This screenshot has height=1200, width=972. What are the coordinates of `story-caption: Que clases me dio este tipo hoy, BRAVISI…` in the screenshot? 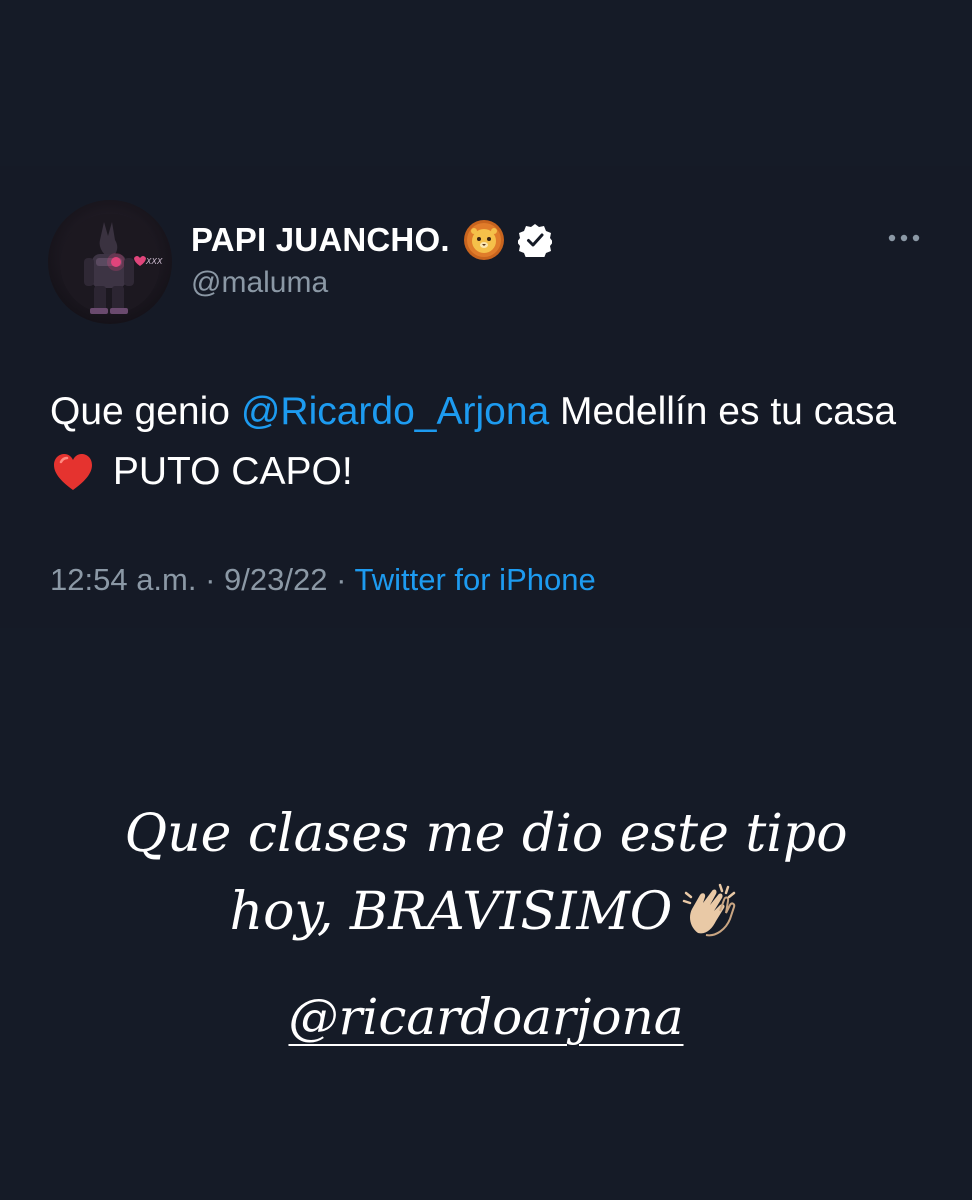 It's located at (486, 873).